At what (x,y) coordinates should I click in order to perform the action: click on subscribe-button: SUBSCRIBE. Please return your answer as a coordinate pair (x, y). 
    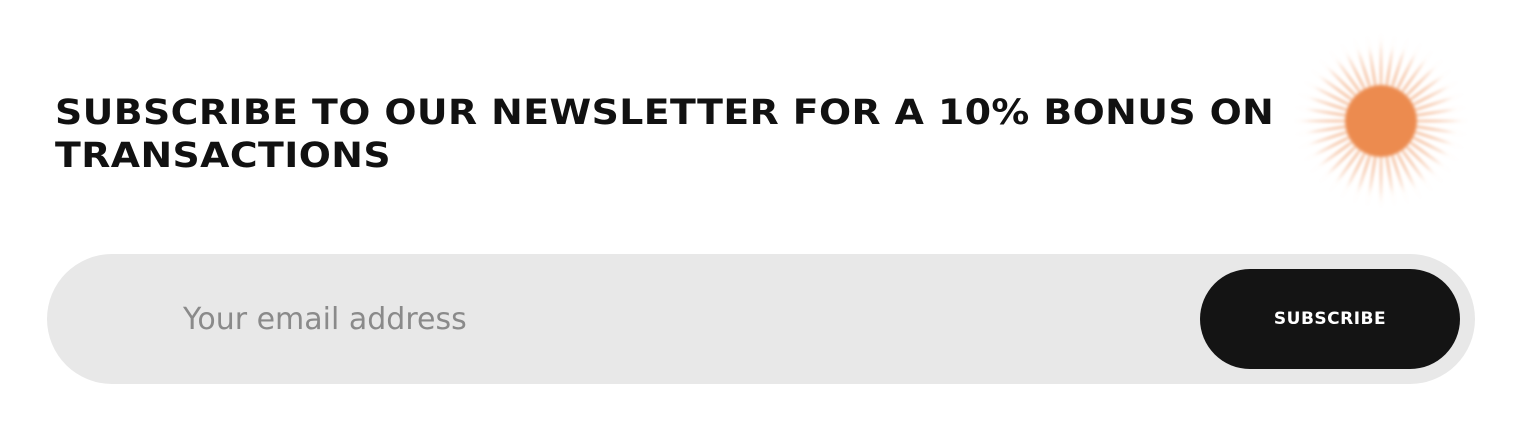
    Looking at the image, I should click on (1330, 319).